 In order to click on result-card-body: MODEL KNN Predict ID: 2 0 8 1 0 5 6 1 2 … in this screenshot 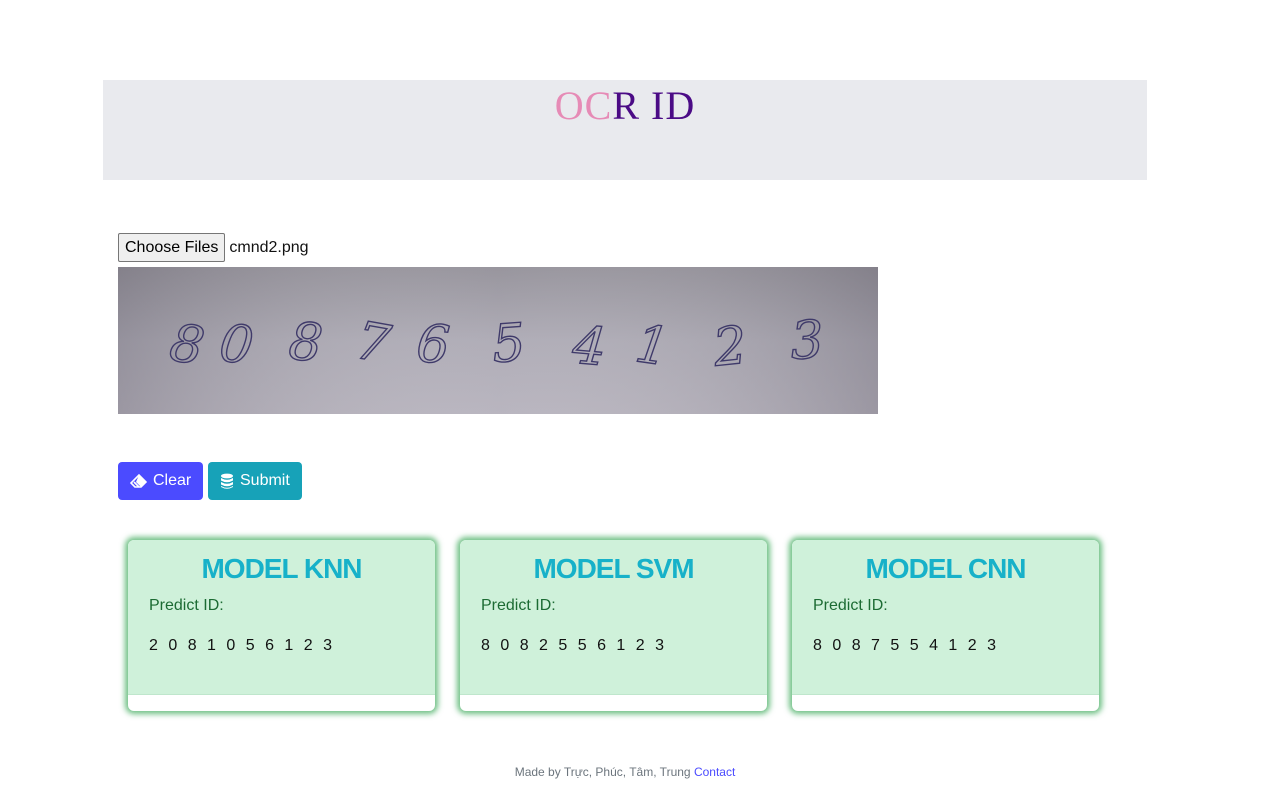, I will do `click(281, 617)`.